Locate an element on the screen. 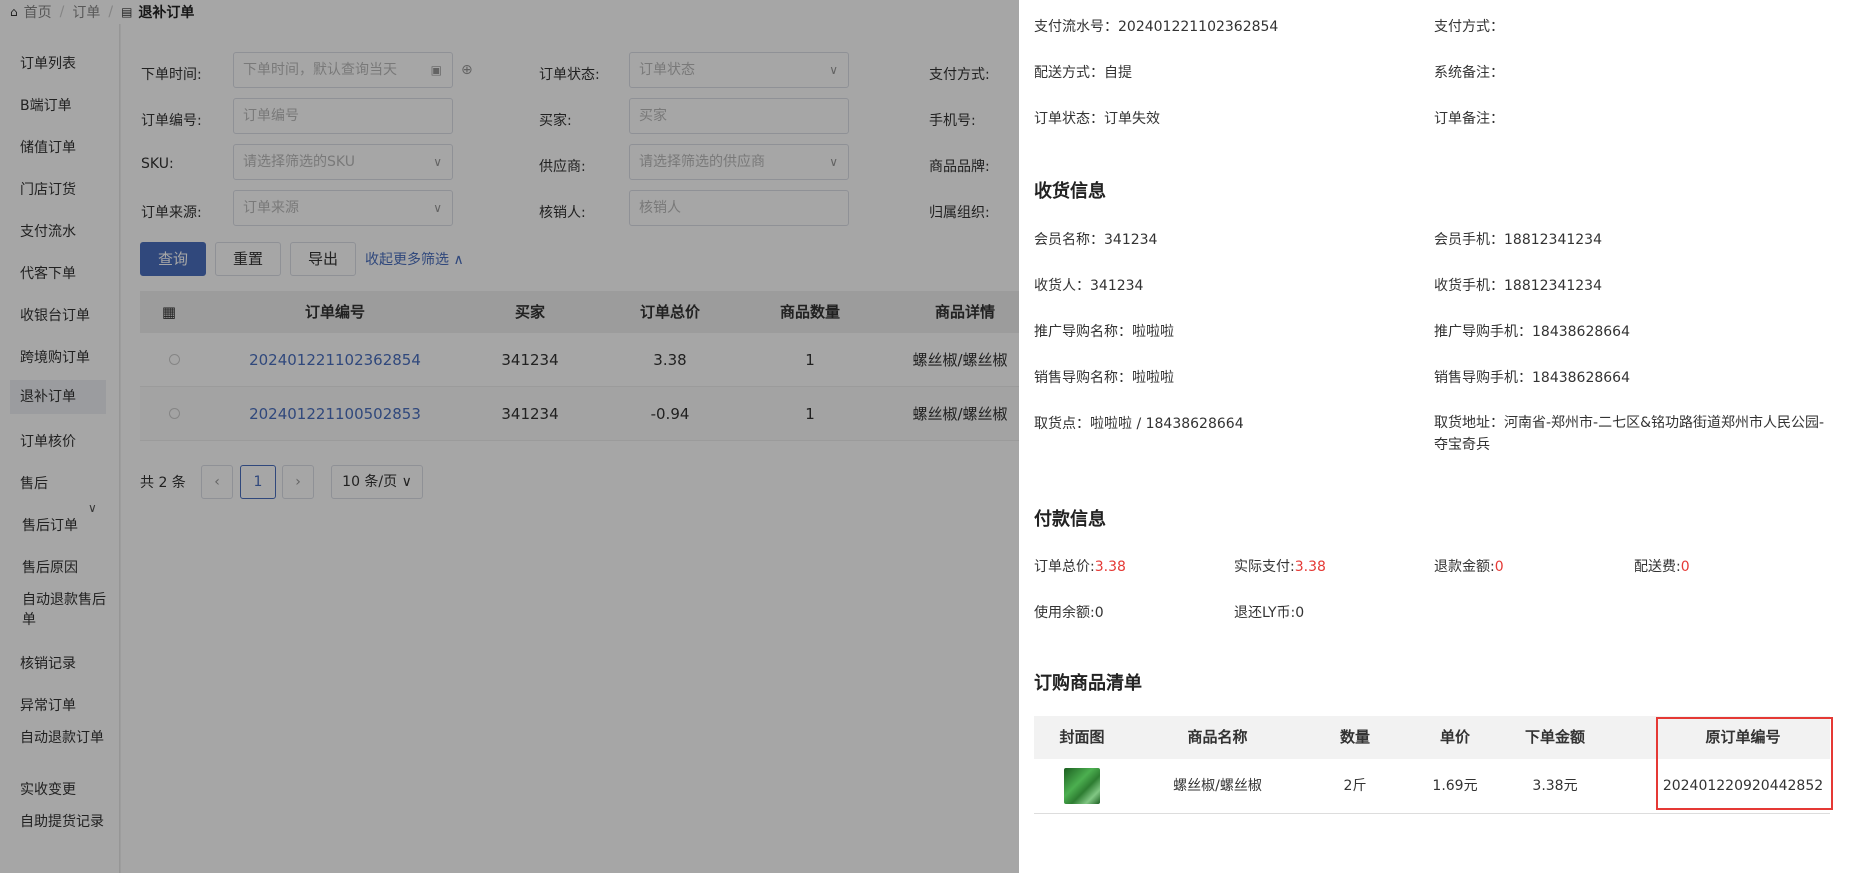 The image size is (1852, 873). col-goods-name: 商品名称 is located at coordinates (1217, 737).